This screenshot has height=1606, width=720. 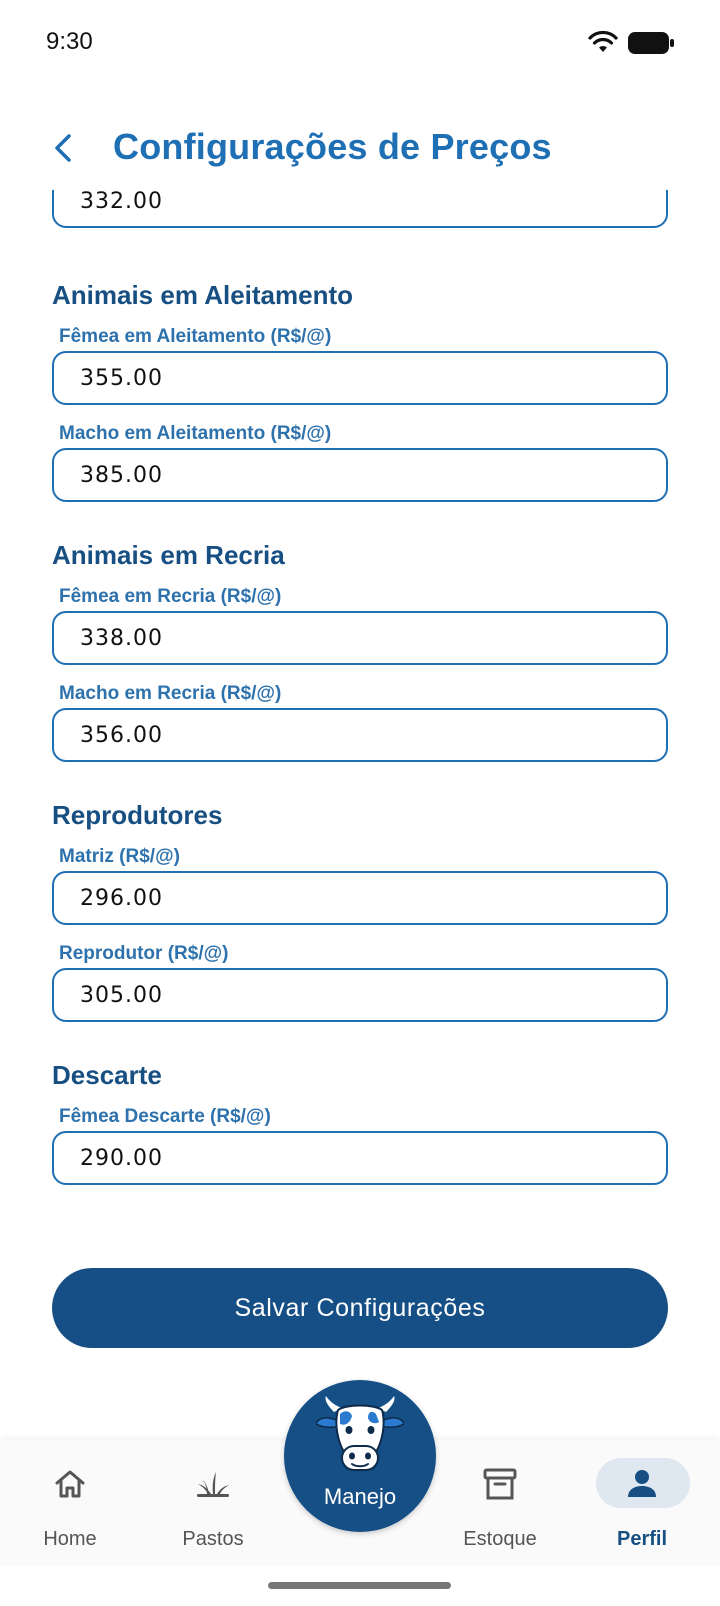 I want to click on nav-item-pastos: Pastos, so click(x=213, y=1502).